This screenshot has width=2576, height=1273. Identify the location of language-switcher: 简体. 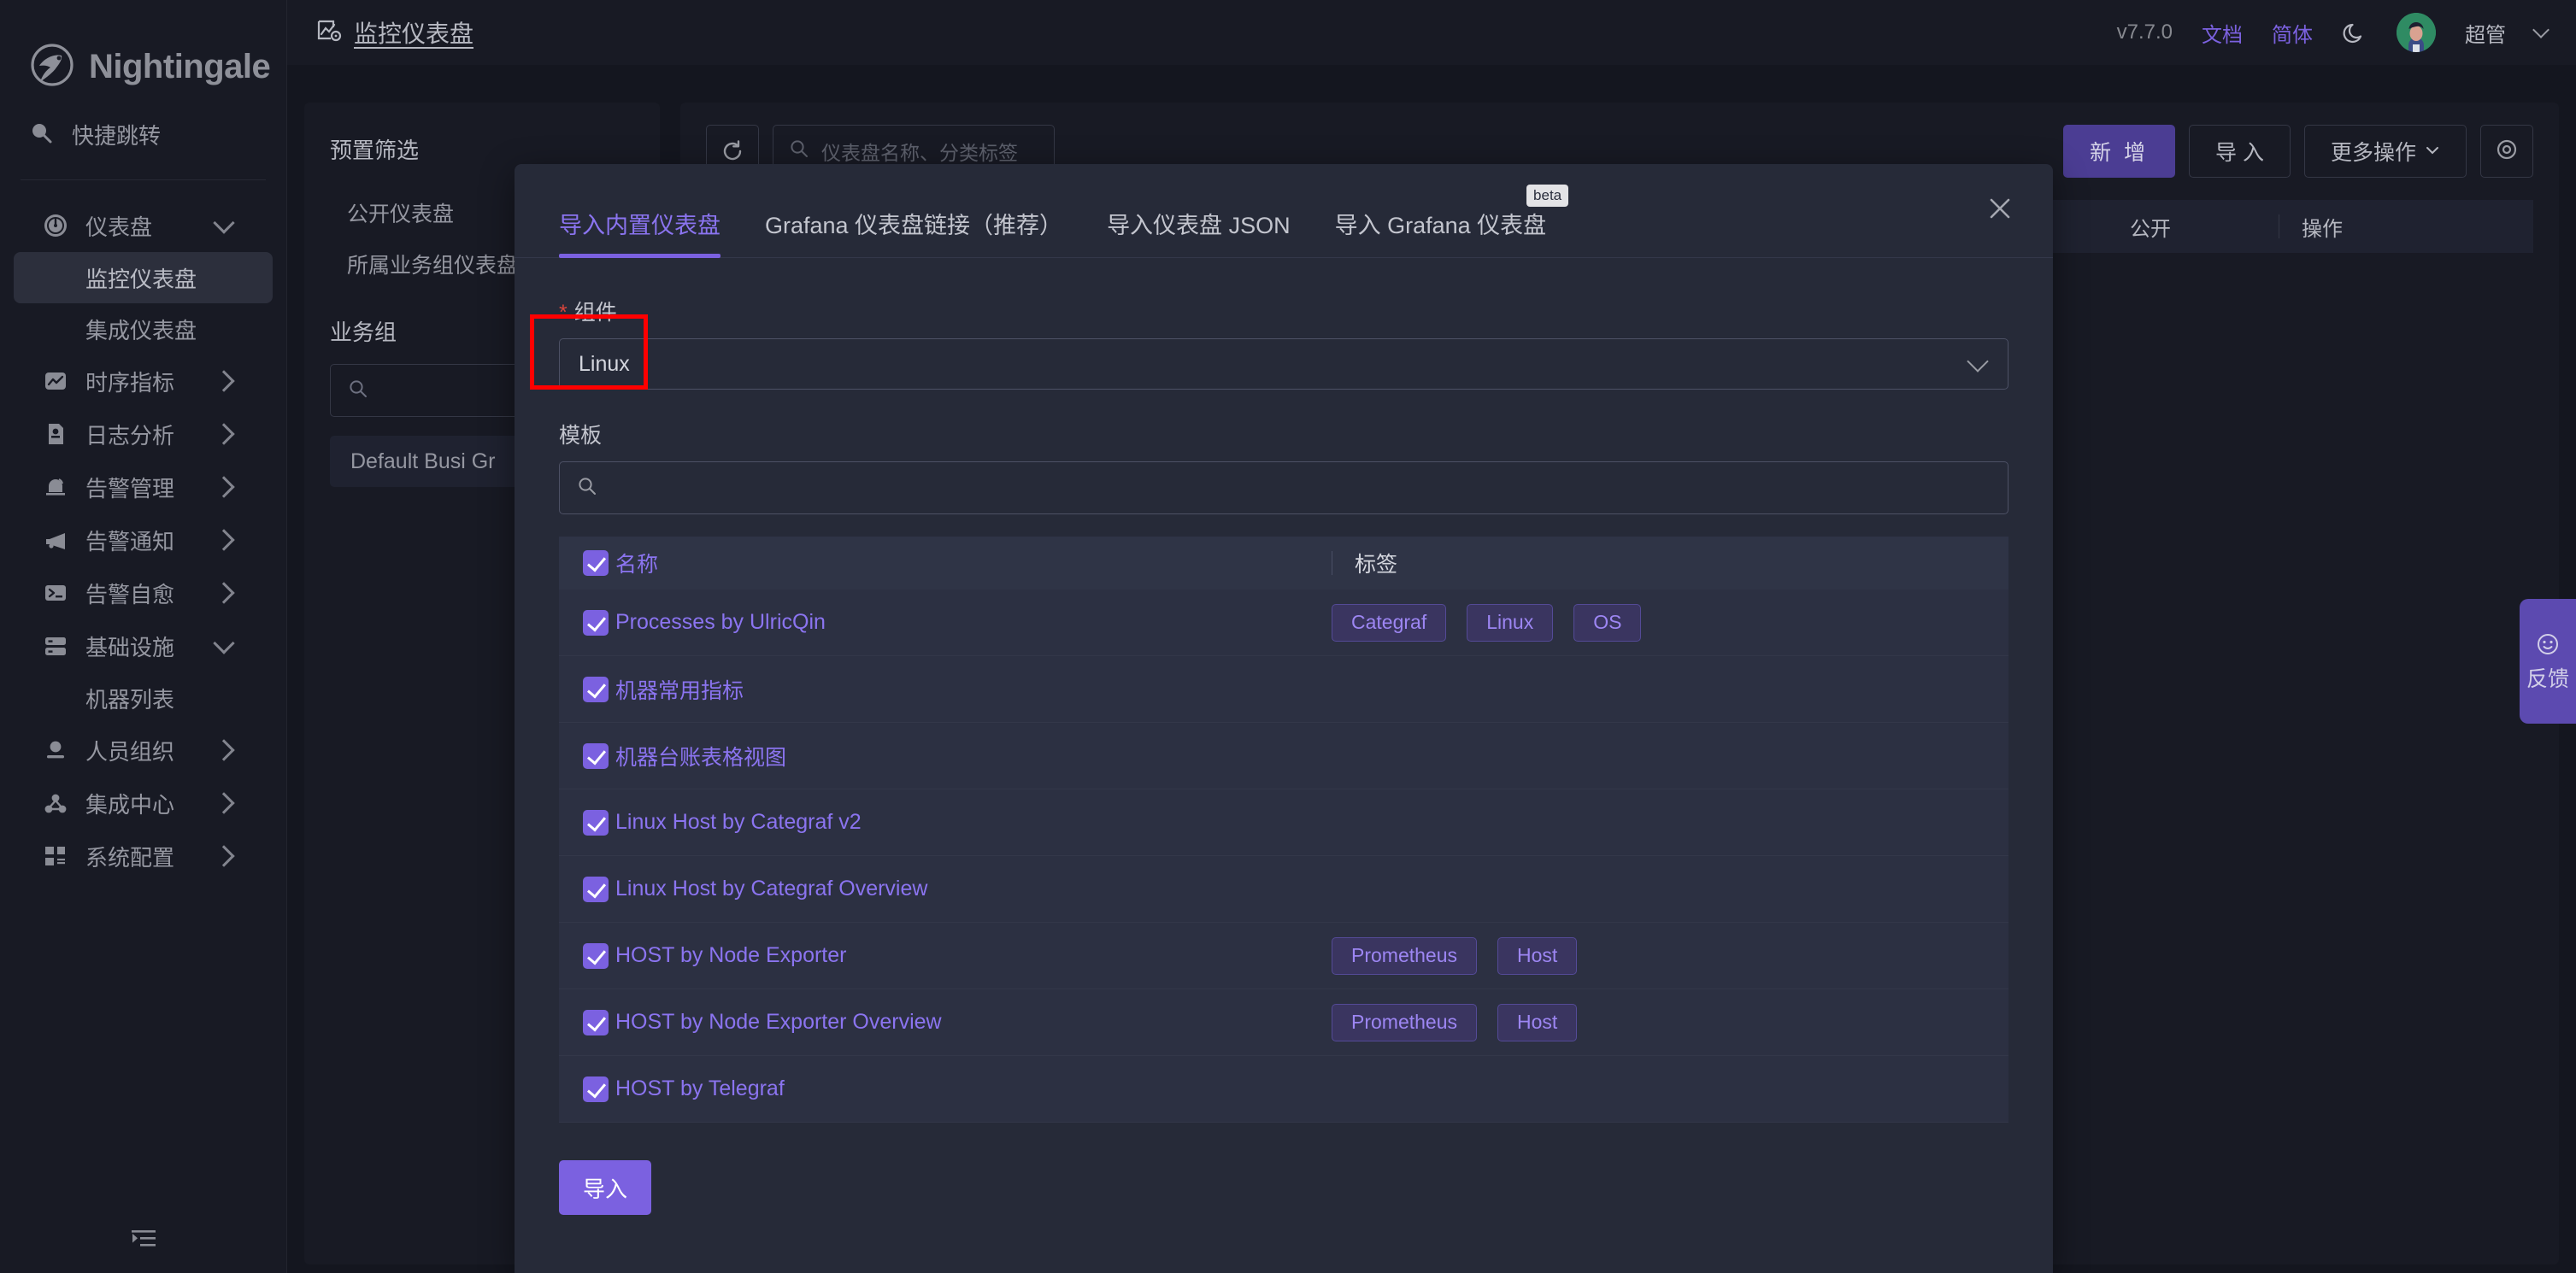
(2292, 33).